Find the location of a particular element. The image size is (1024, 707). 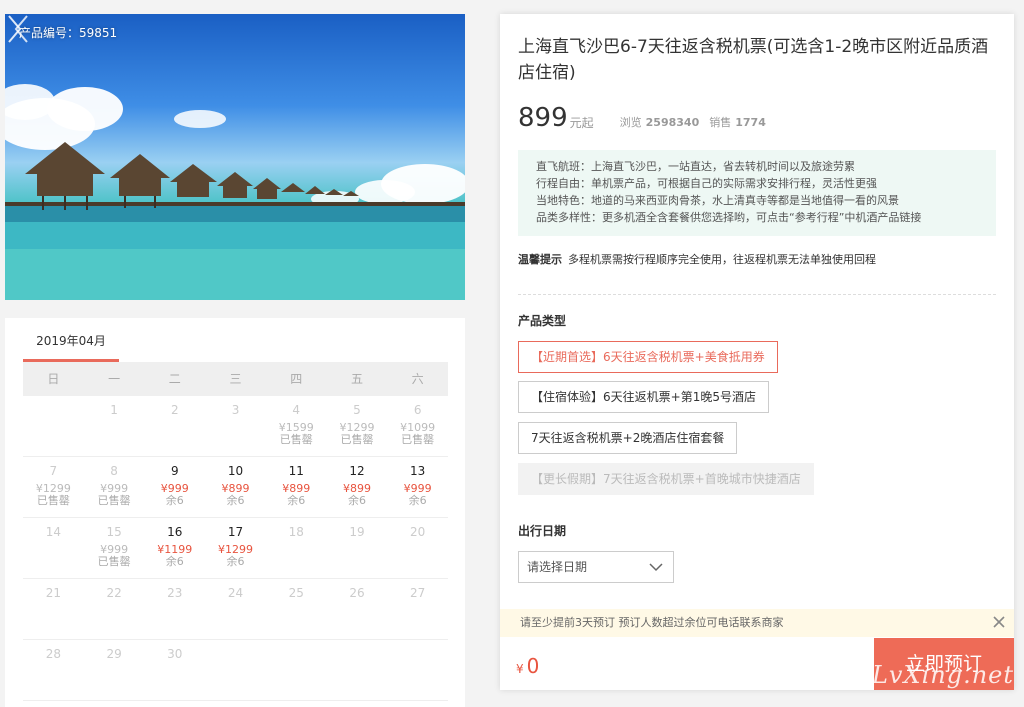

notice-label: 温馨提示 is located at coordinates (540, 259).